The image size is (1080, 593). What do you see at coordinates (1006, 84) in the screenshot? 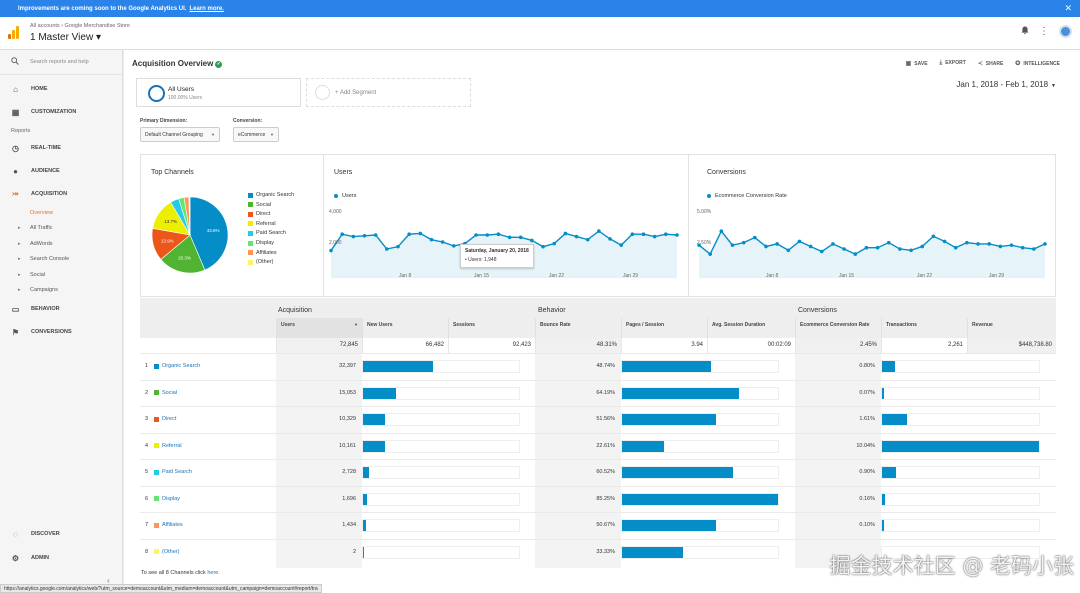
I see `date-range-picker: Jan 1, 2018 - Feb 1, 2018 ▼` at bounding box center [1006, 84].